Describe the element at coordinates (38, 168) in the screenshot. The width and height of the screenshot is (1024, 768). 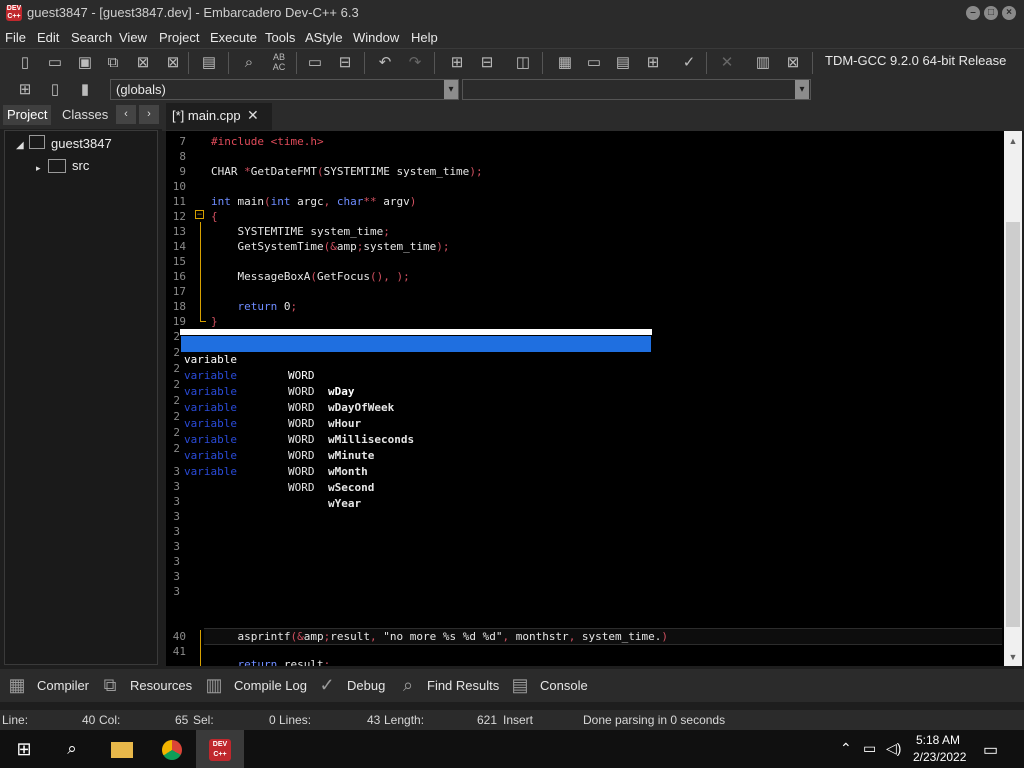
I see `collapse-arrow-icon: ▸` at that location.